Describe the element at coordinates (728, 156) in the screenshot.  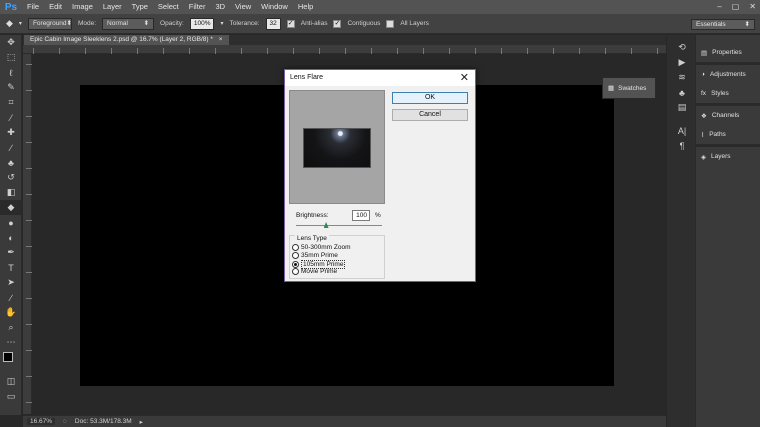
I see `panel-layers: ◈ Layers` at that location.